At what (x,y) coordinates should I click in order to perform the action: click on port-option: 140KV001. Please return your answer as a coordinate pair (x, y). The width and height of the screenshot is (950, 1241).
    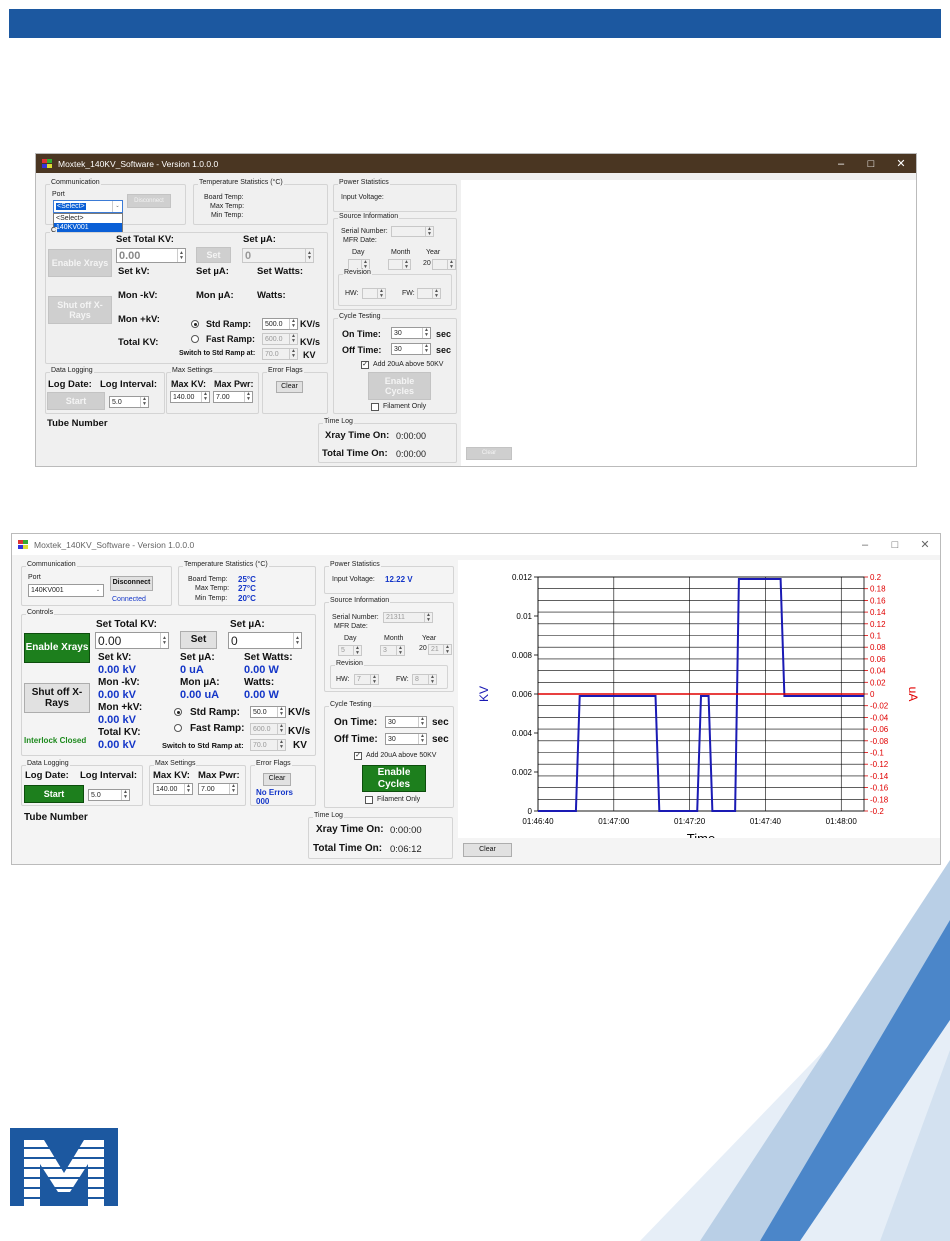
    Looking at the image, I should click on (88, 227).